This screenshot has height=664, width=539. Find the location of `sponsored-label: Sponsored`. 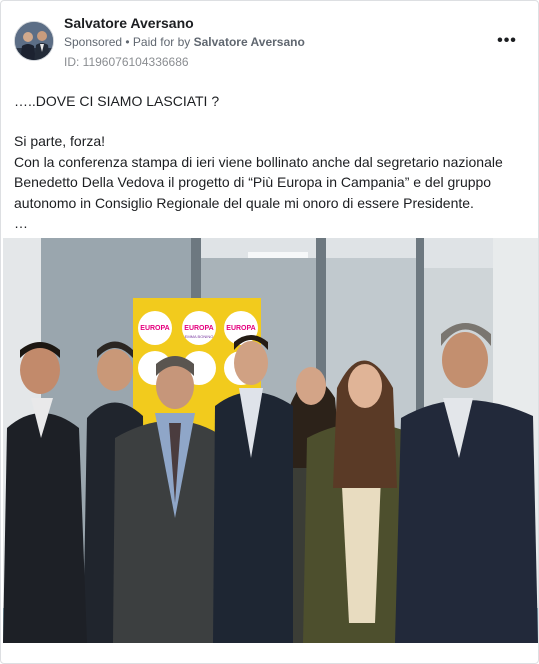

sponsored-label: Sponsored is located at coordinates (93, 42).